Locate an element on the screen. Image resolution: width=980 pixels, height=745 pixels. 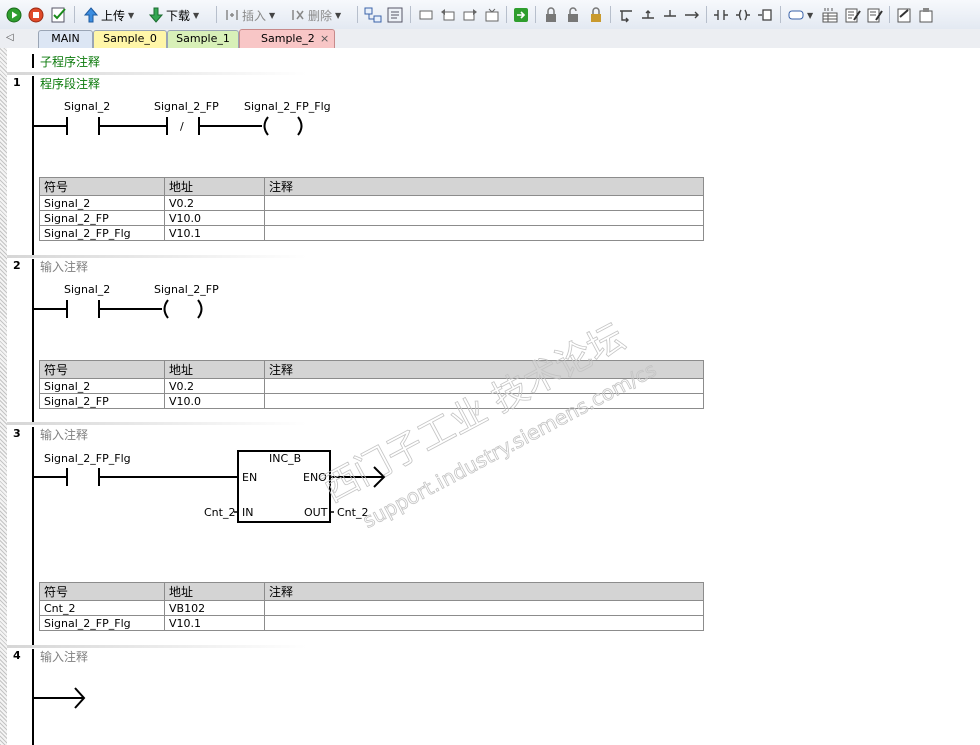
properties-button is located at coordinates (904, 15).